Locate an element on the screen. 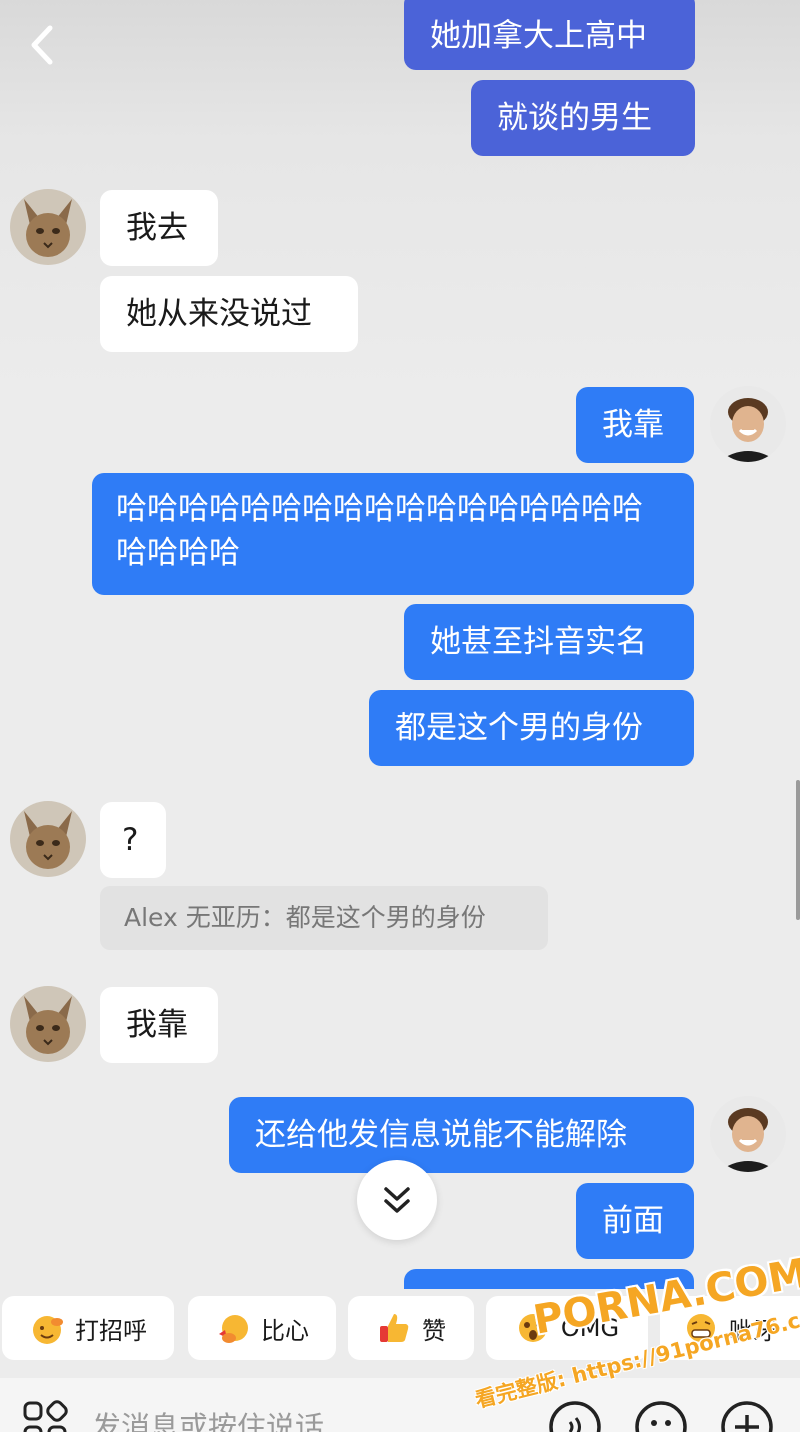 The width and height of the screenshot is (800, 1432). chip-label: 呲牙 is located at coordinates (753, 1330).